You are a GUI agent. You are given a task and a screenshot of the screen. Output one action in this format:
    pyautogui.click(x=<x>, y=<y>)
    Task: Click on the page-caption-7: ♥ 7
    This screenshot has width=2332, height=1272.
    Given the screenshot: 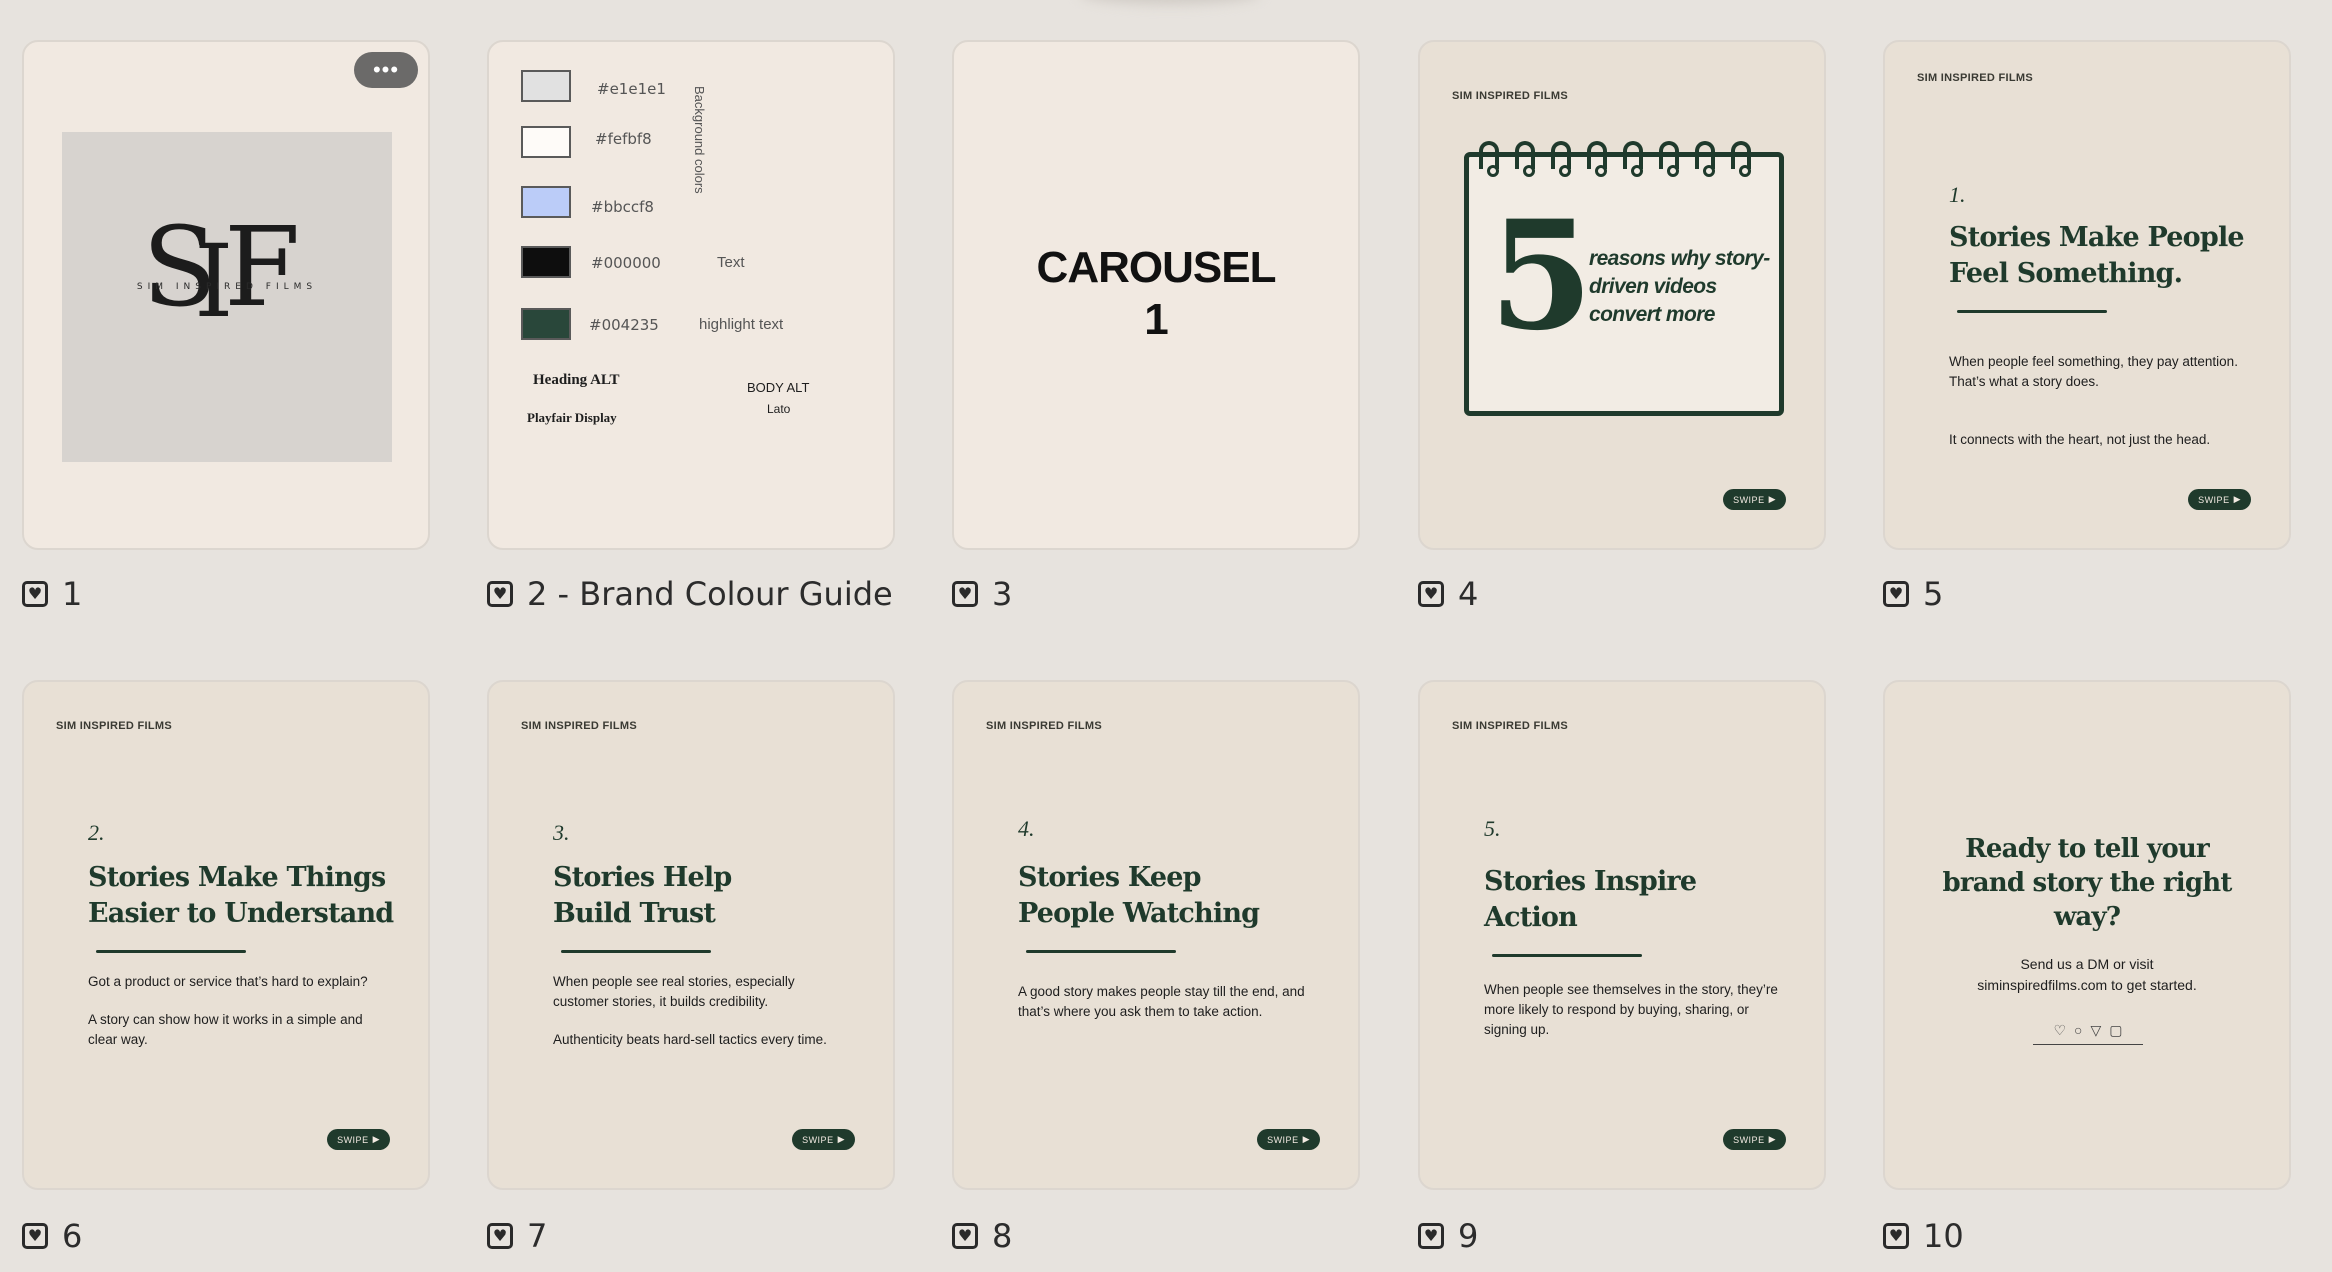 What is the action you would take?
    pyautogui.click(x=517, y=1236)
    